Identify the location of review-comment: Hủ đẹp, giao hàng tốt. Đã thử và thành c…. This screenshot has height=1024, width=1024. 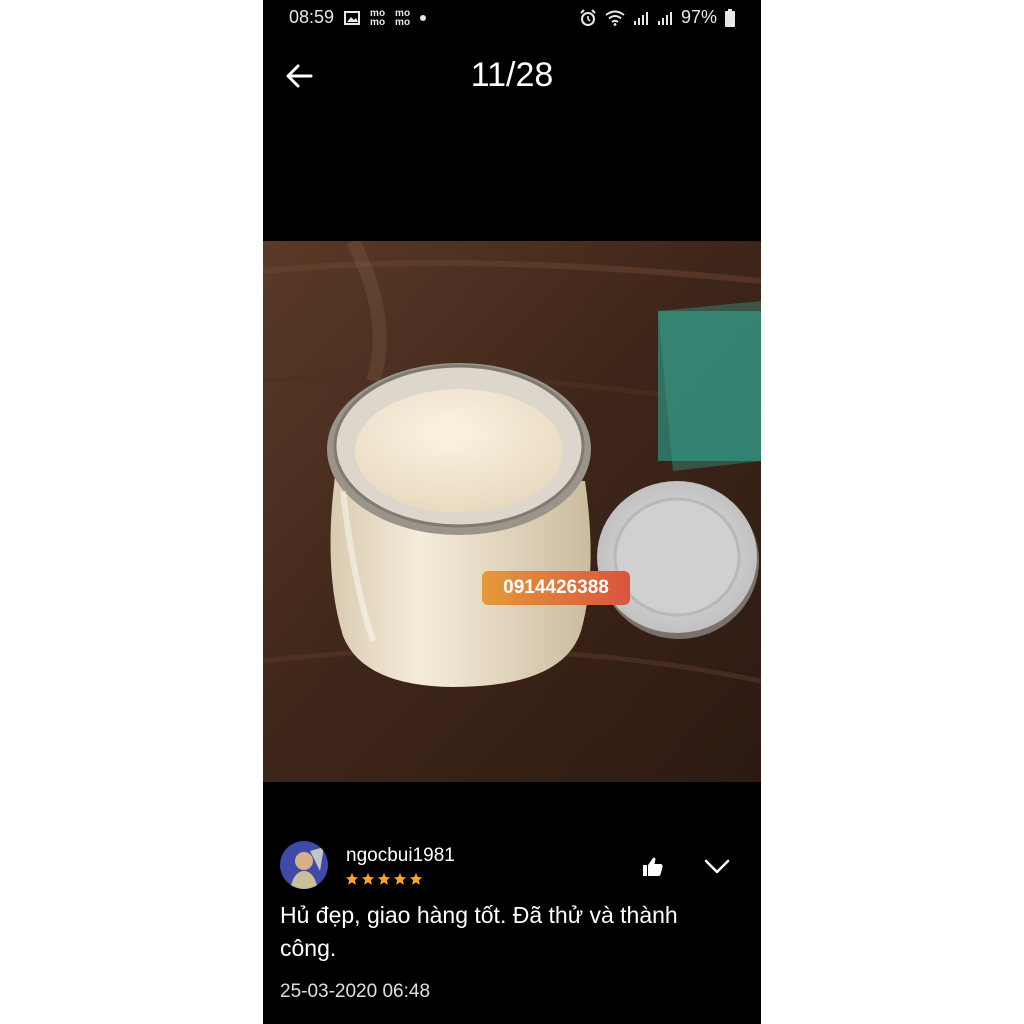
(479, 931).